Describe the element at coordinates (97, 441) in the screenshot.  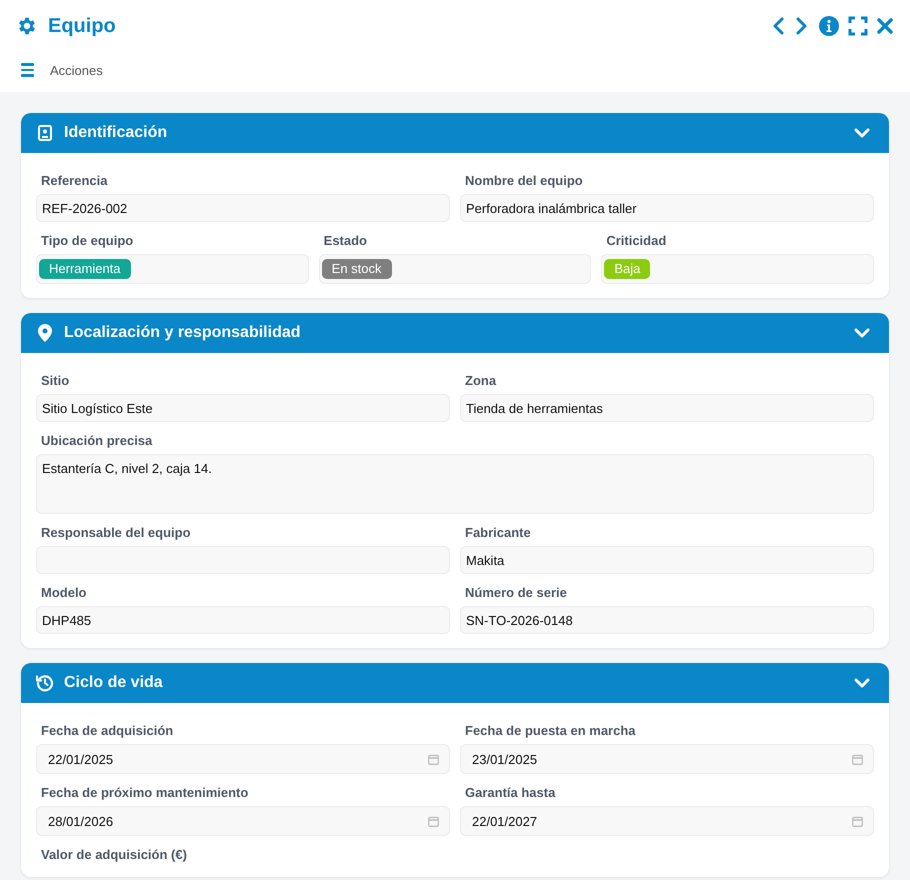
I see `field-label: Ubicación precisa` at that location.